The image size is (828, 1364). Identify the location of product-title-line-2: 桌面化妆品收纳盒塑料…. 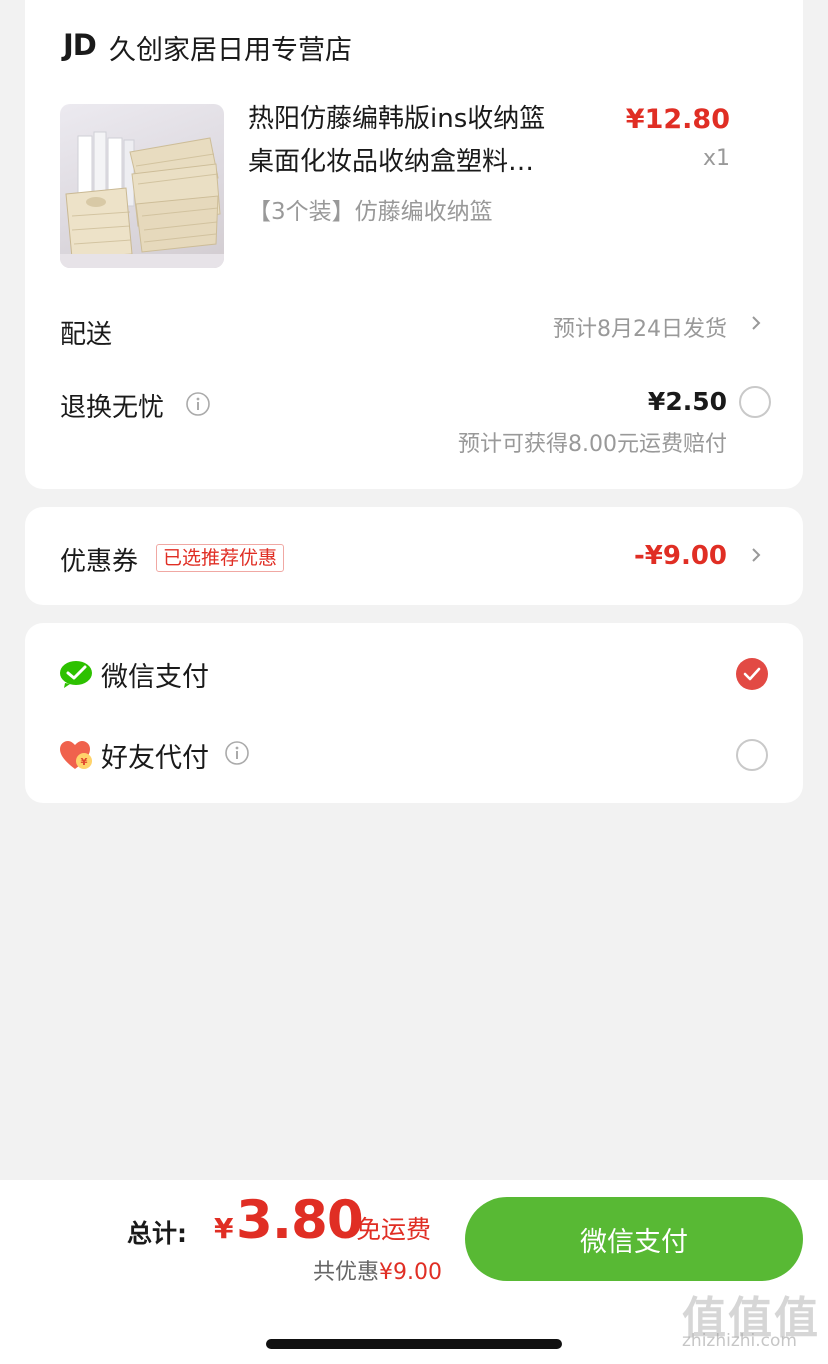
(391, 162).